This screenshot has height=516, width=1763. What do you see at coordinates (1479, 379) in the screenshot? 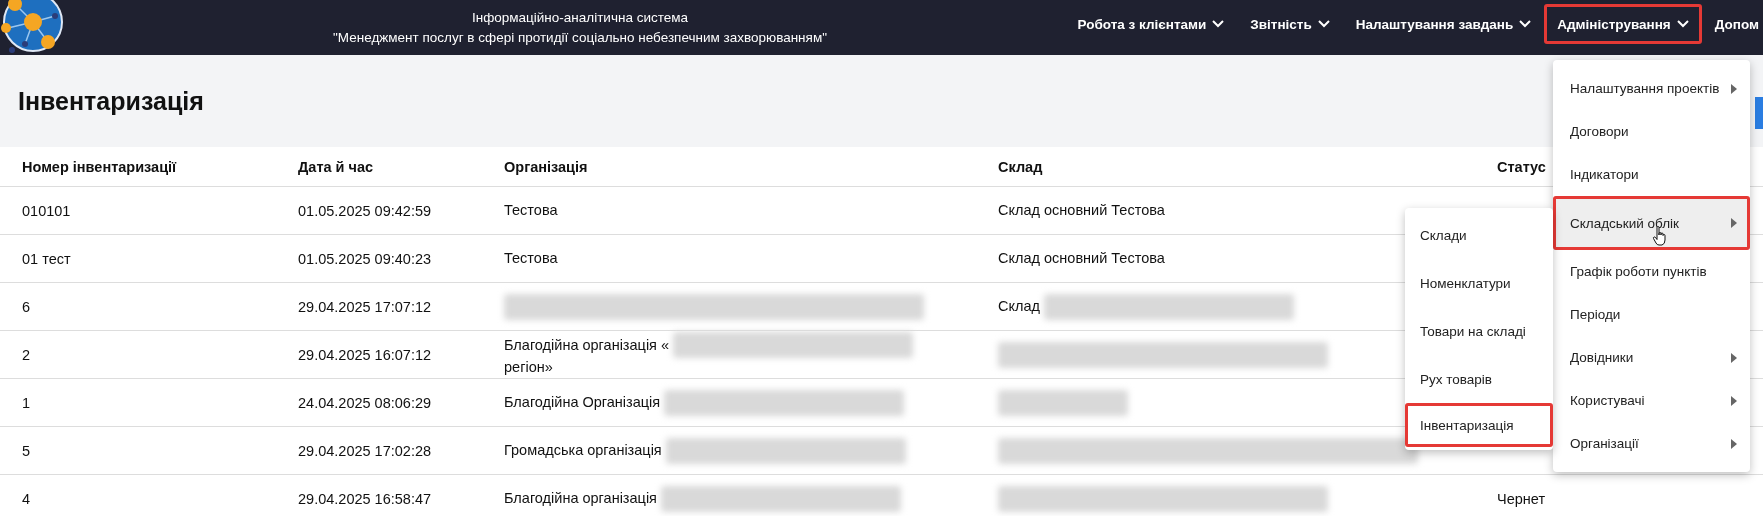
I see `menu-item: Рух товарів` at bounding box center [1479, 379].